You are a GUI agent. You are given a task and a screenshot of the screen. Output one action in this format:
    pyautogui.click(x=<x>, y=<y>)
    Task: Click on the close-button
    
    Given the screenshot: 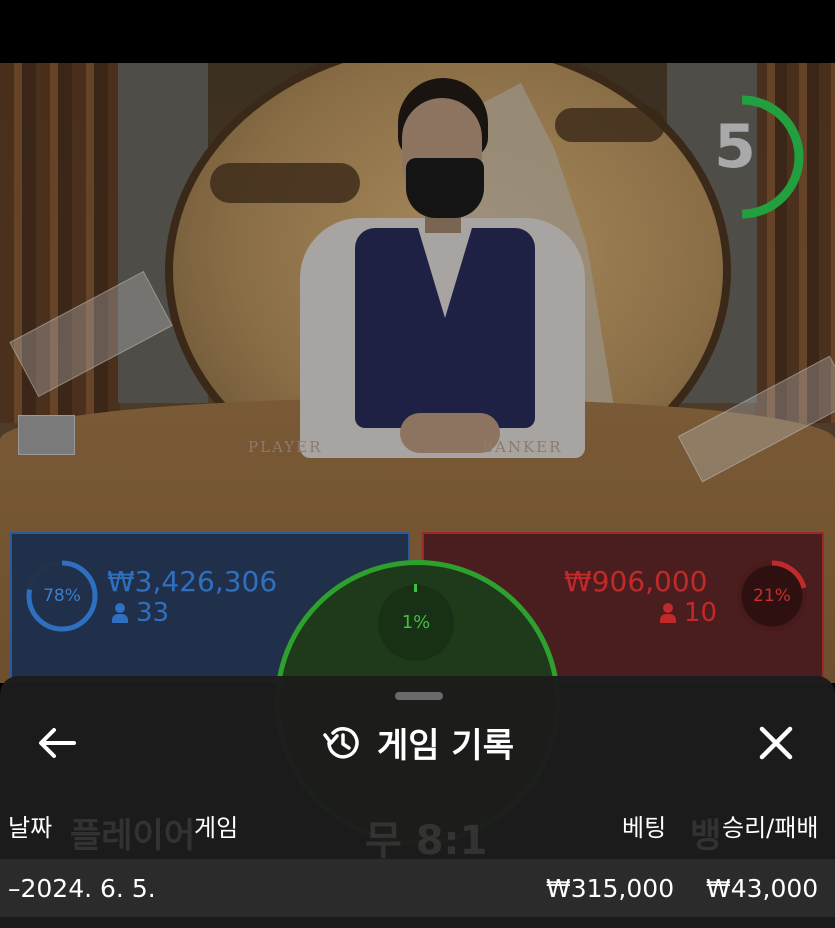 What is the action you would take?
    pyautogui.click(x=776, y=743)
    